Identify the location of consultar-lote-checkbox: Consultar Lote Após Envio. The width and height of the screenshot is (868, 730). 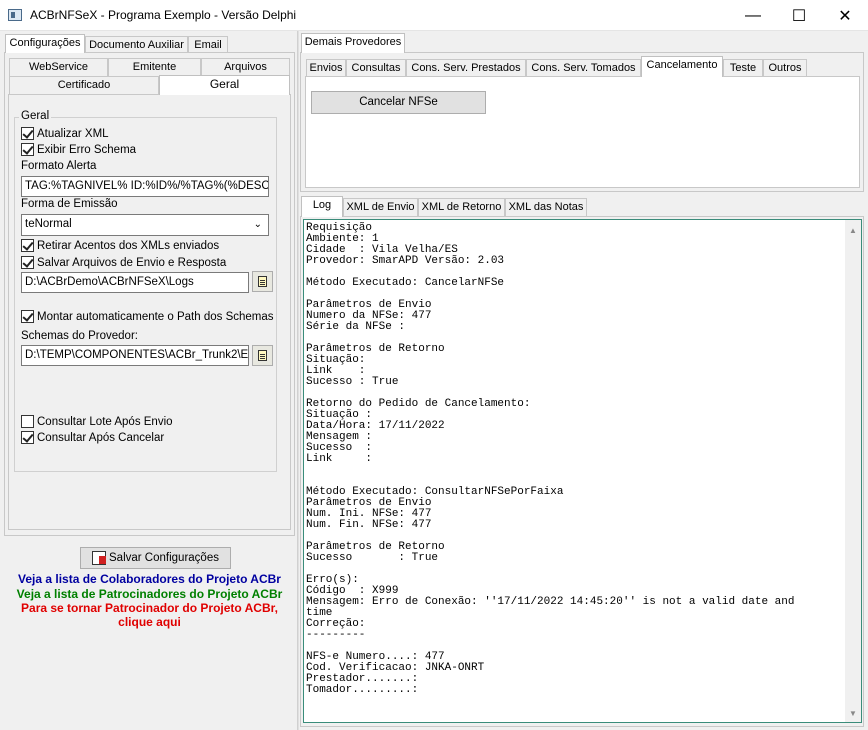
(97, 421).